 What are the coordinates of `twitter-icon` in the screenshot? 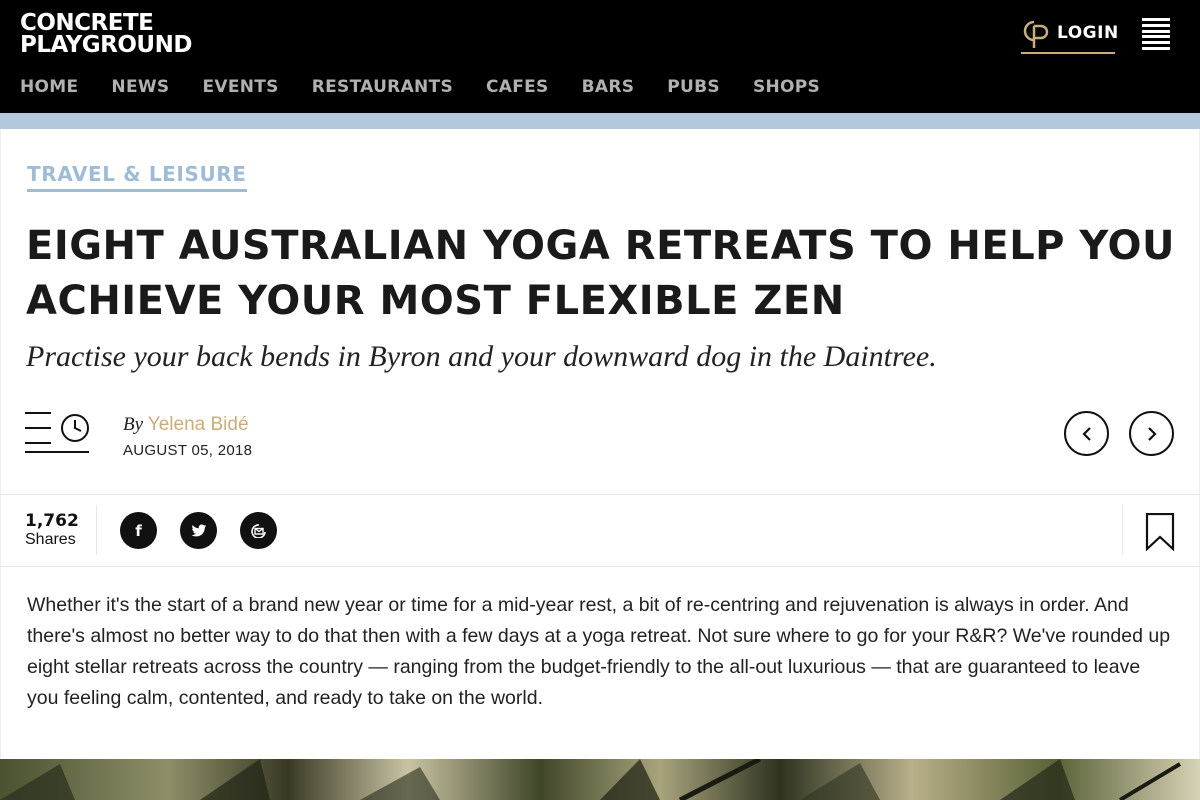 It's located at (198, 530).